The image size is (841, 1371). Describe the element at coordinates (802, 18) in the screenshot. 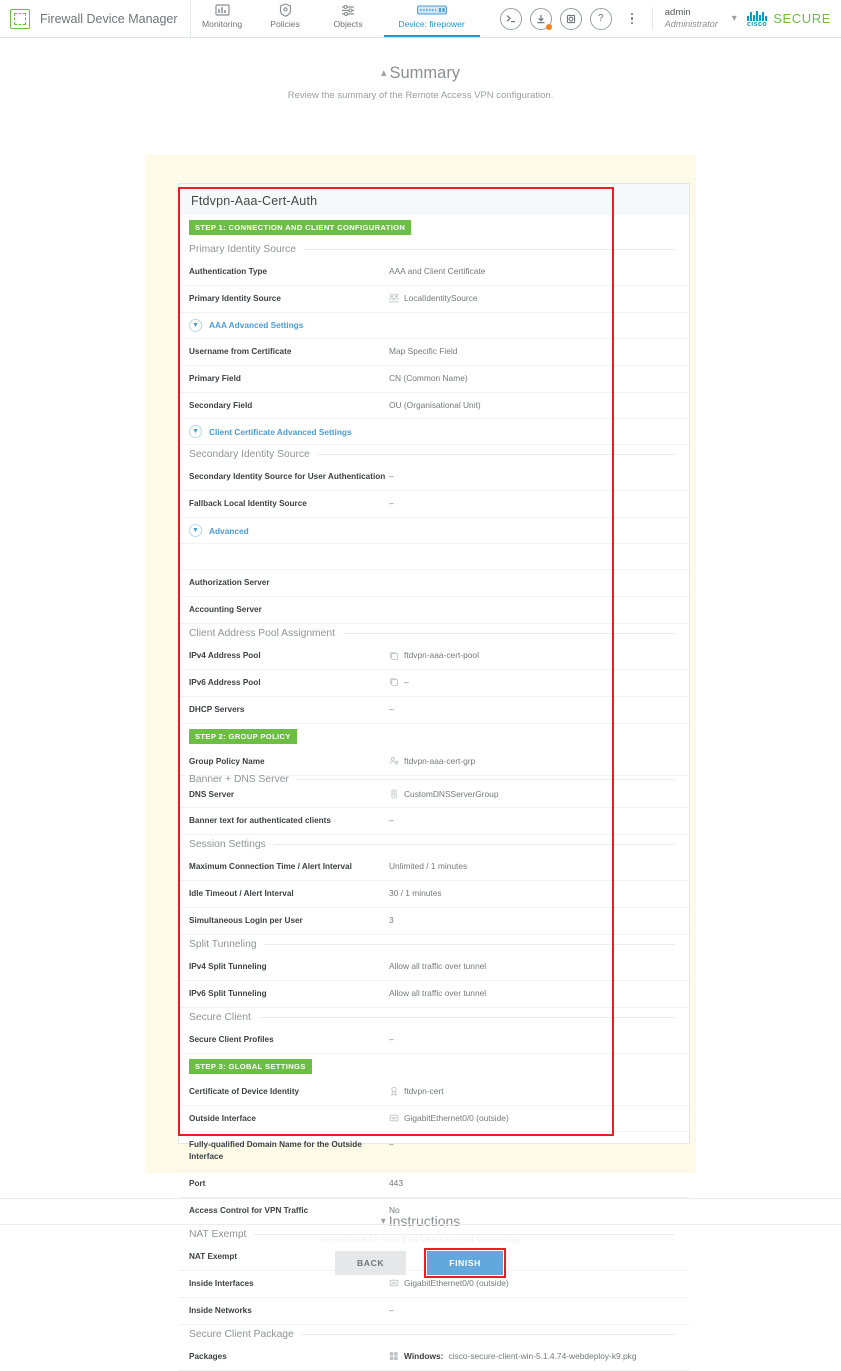

I see `secure-wordmark: SECURE` at that location.